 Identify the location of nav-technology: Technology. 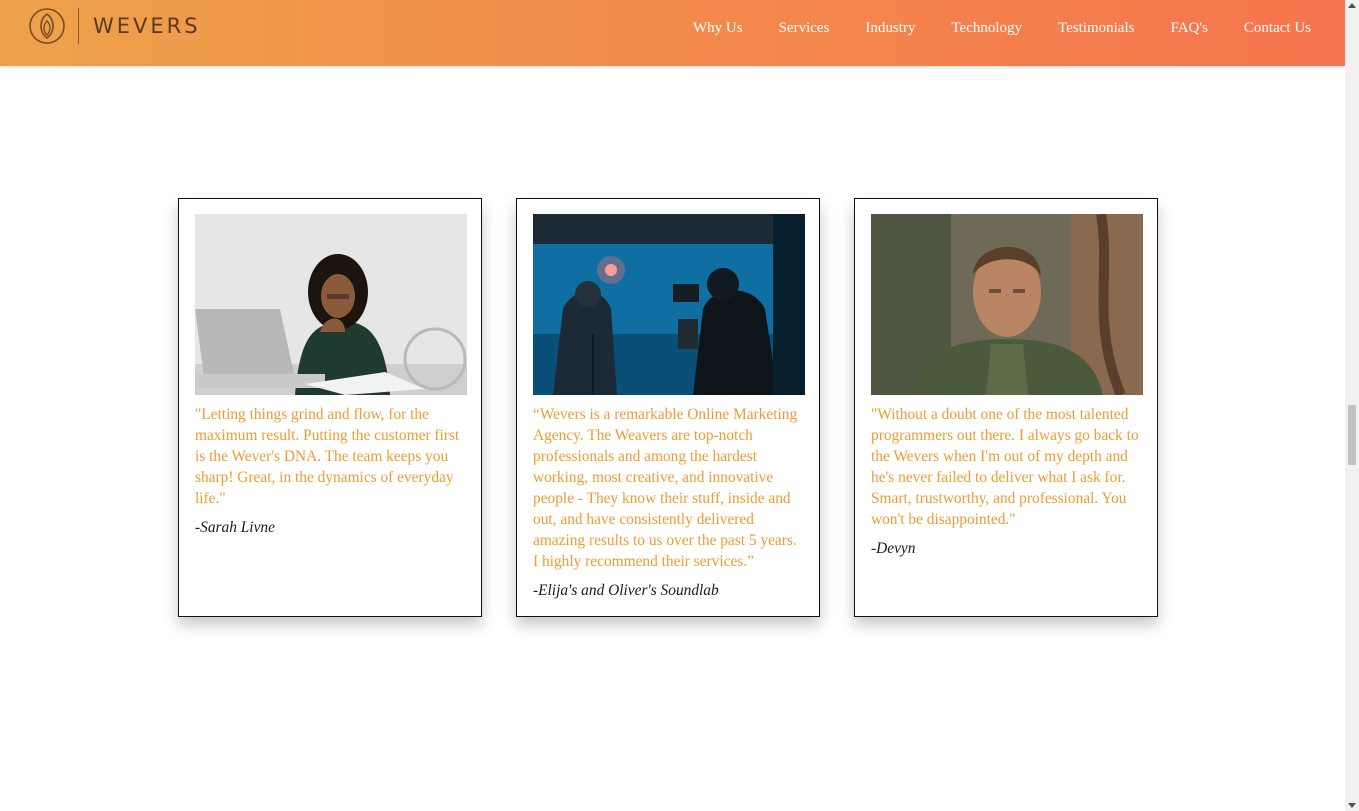
(986, 28).